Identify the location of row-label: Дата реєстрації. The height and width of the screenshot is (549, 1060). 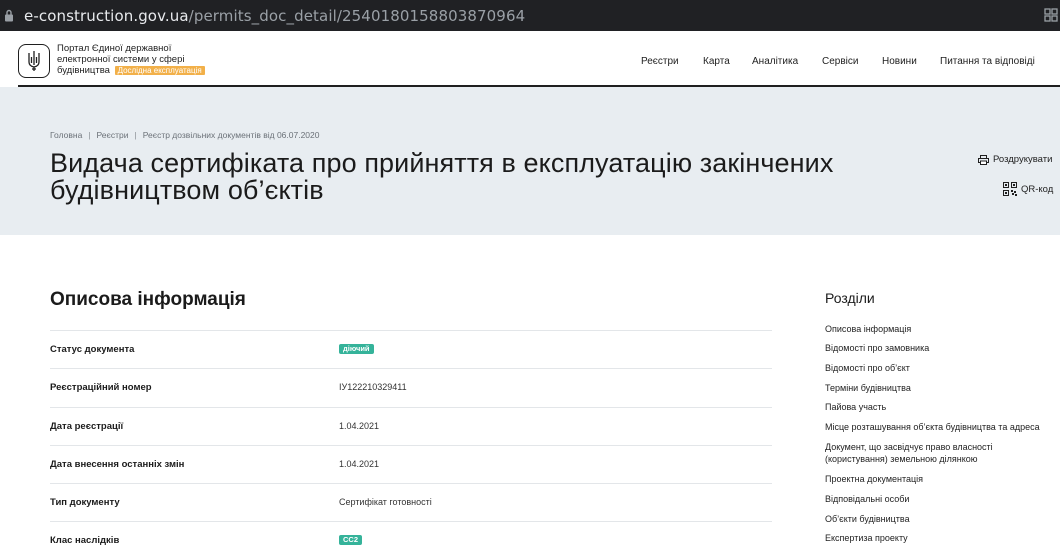
(87, 426).